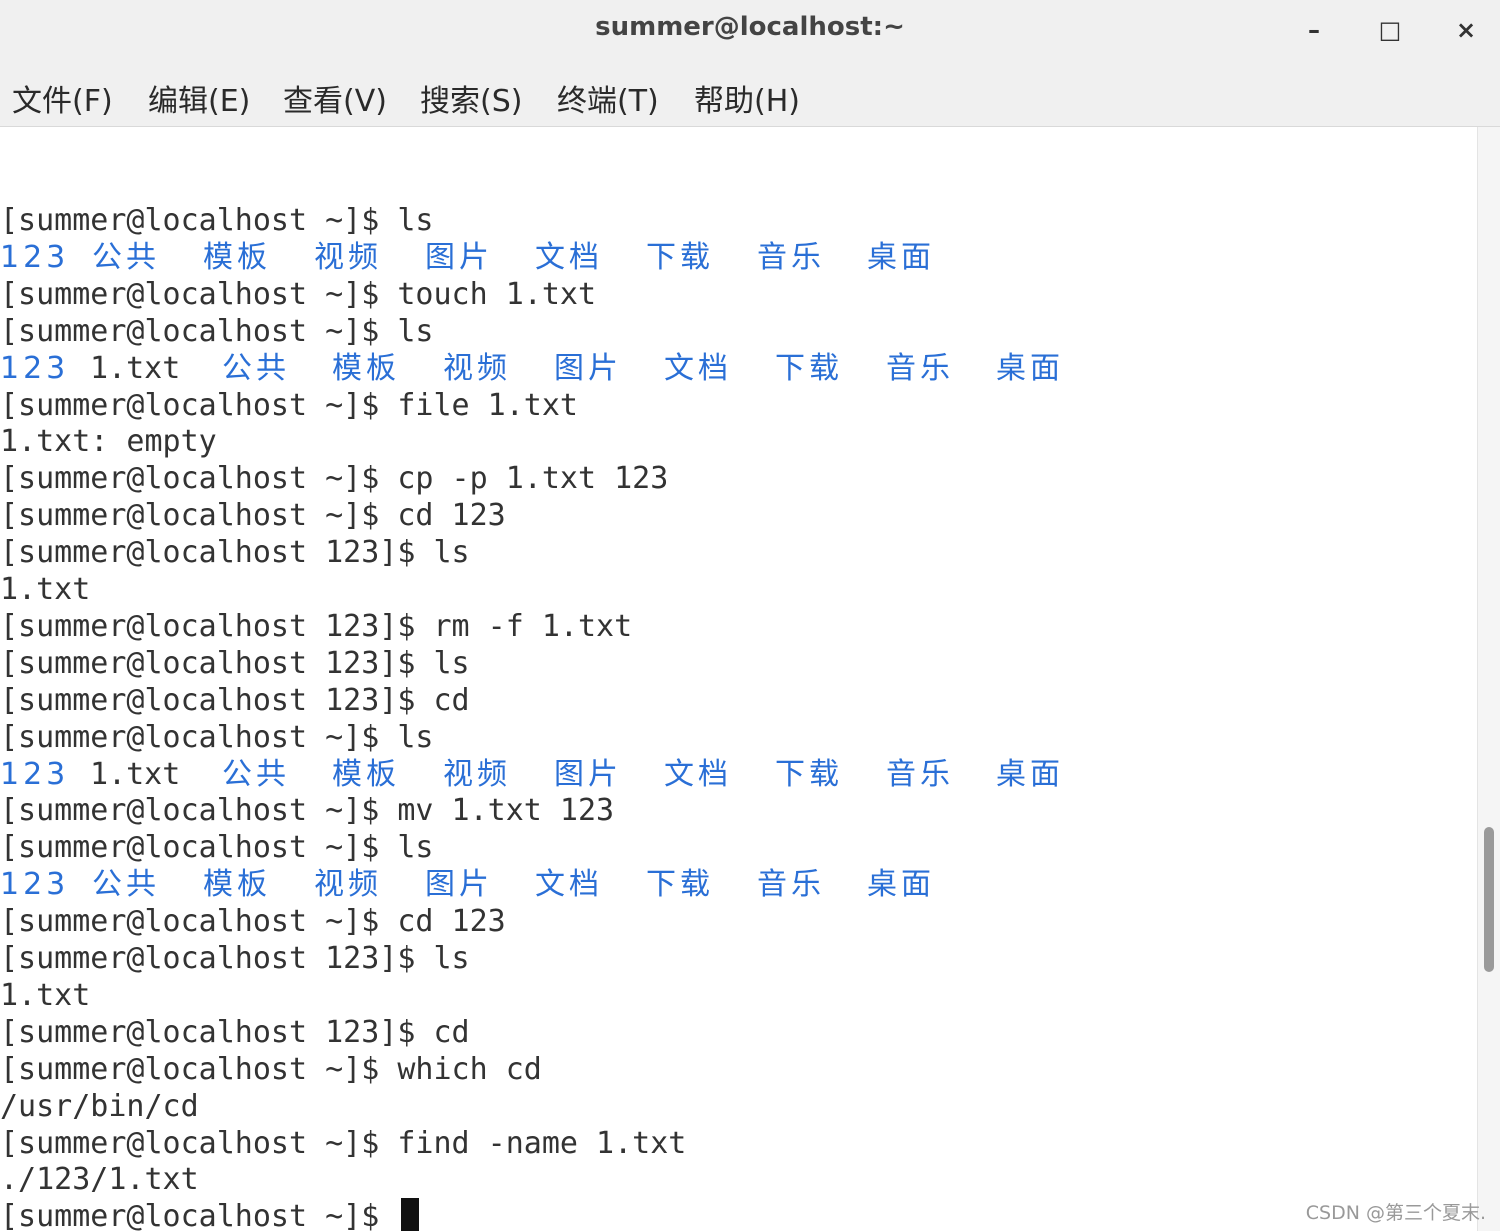 Image resolution: width=1500 pixels, height=1231 pixels. I want to click on terminal-line: 1.txt: empty, so click(108, 441).